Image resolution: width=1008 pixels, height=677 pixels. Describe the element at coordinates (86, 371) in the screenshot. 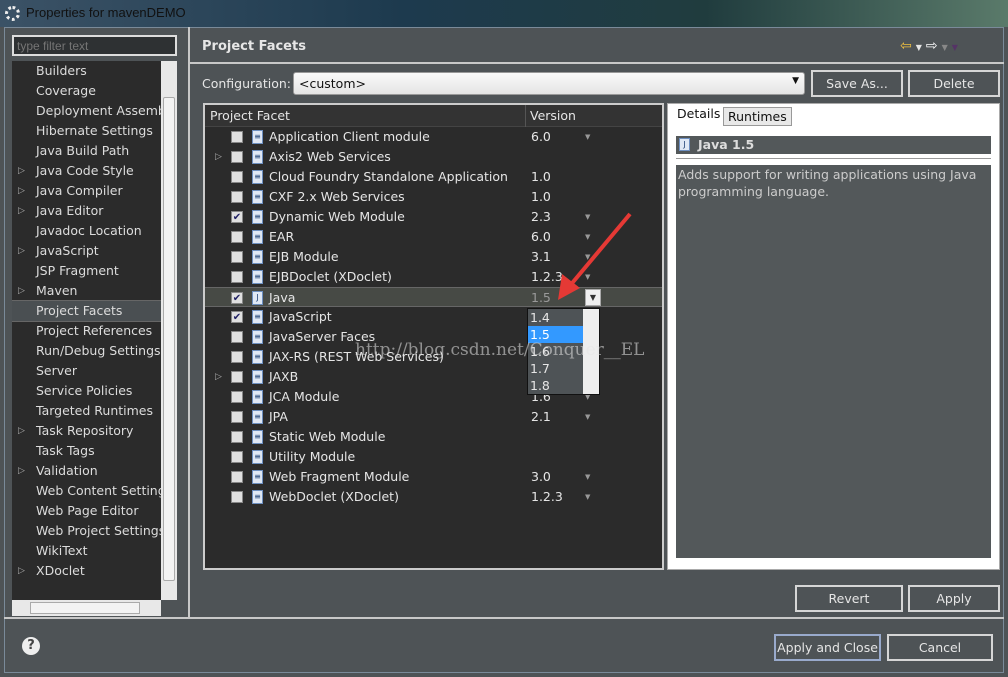

I see `sidebar-item: Server` at that location.